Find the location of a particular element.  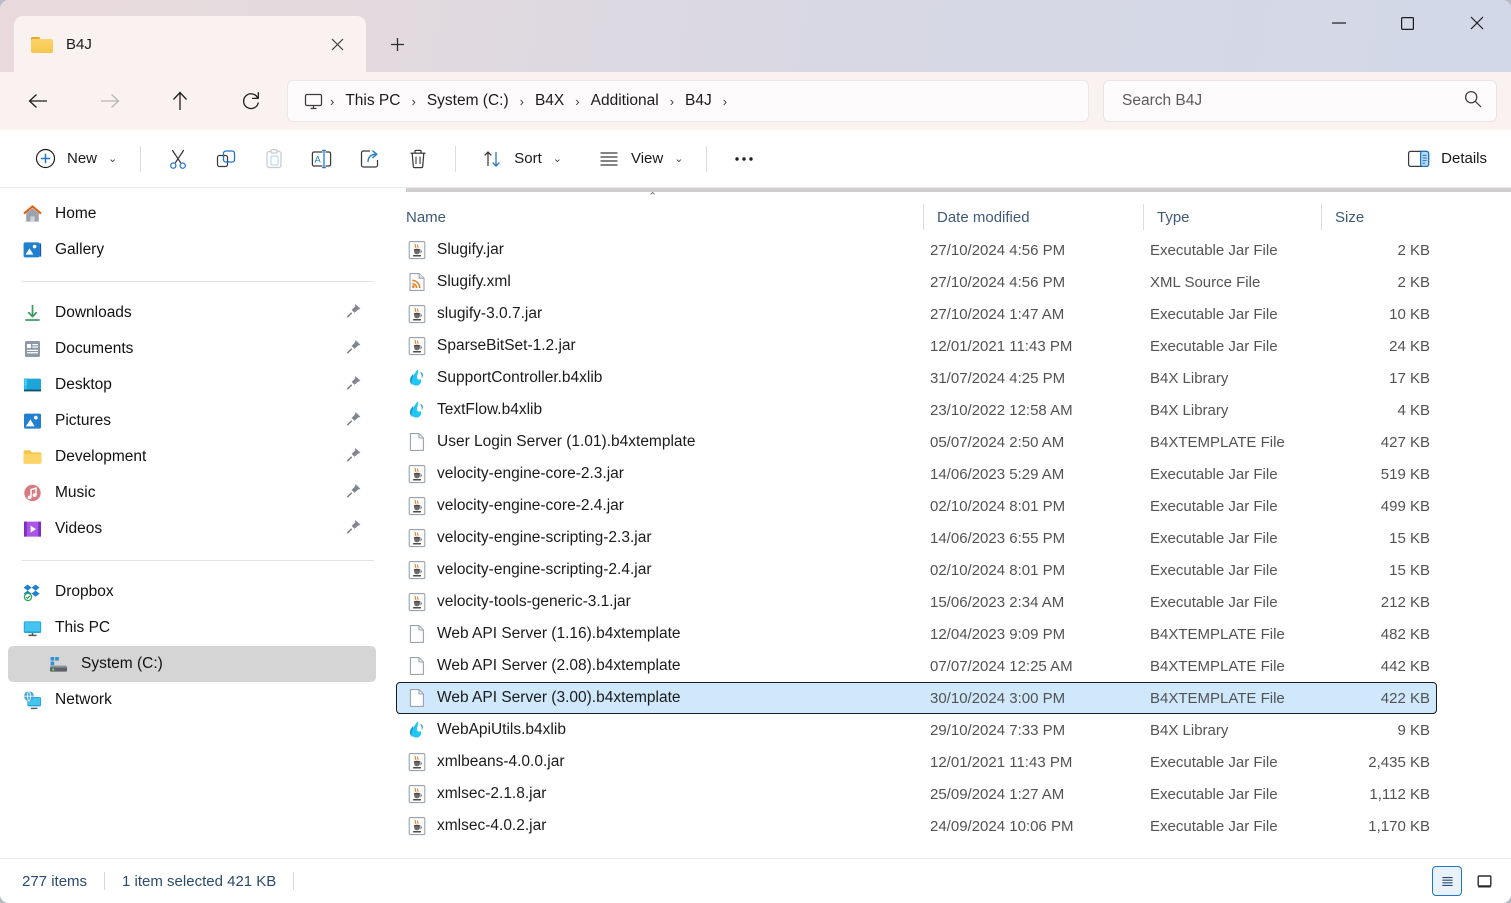

monitor-icon is located at coordinates (313, 101).